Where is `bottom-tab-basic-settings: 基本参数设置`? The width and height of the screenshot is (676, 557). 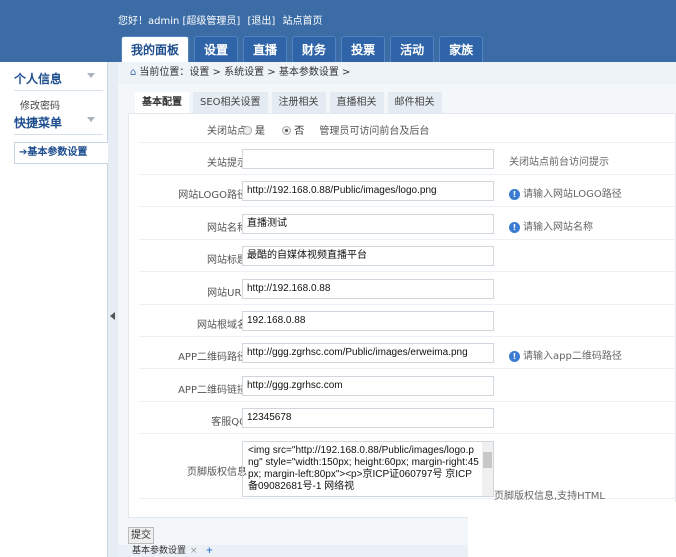
bottom-tab-basic-settings: 基本参数设置 is located at coordinates (159, 551).